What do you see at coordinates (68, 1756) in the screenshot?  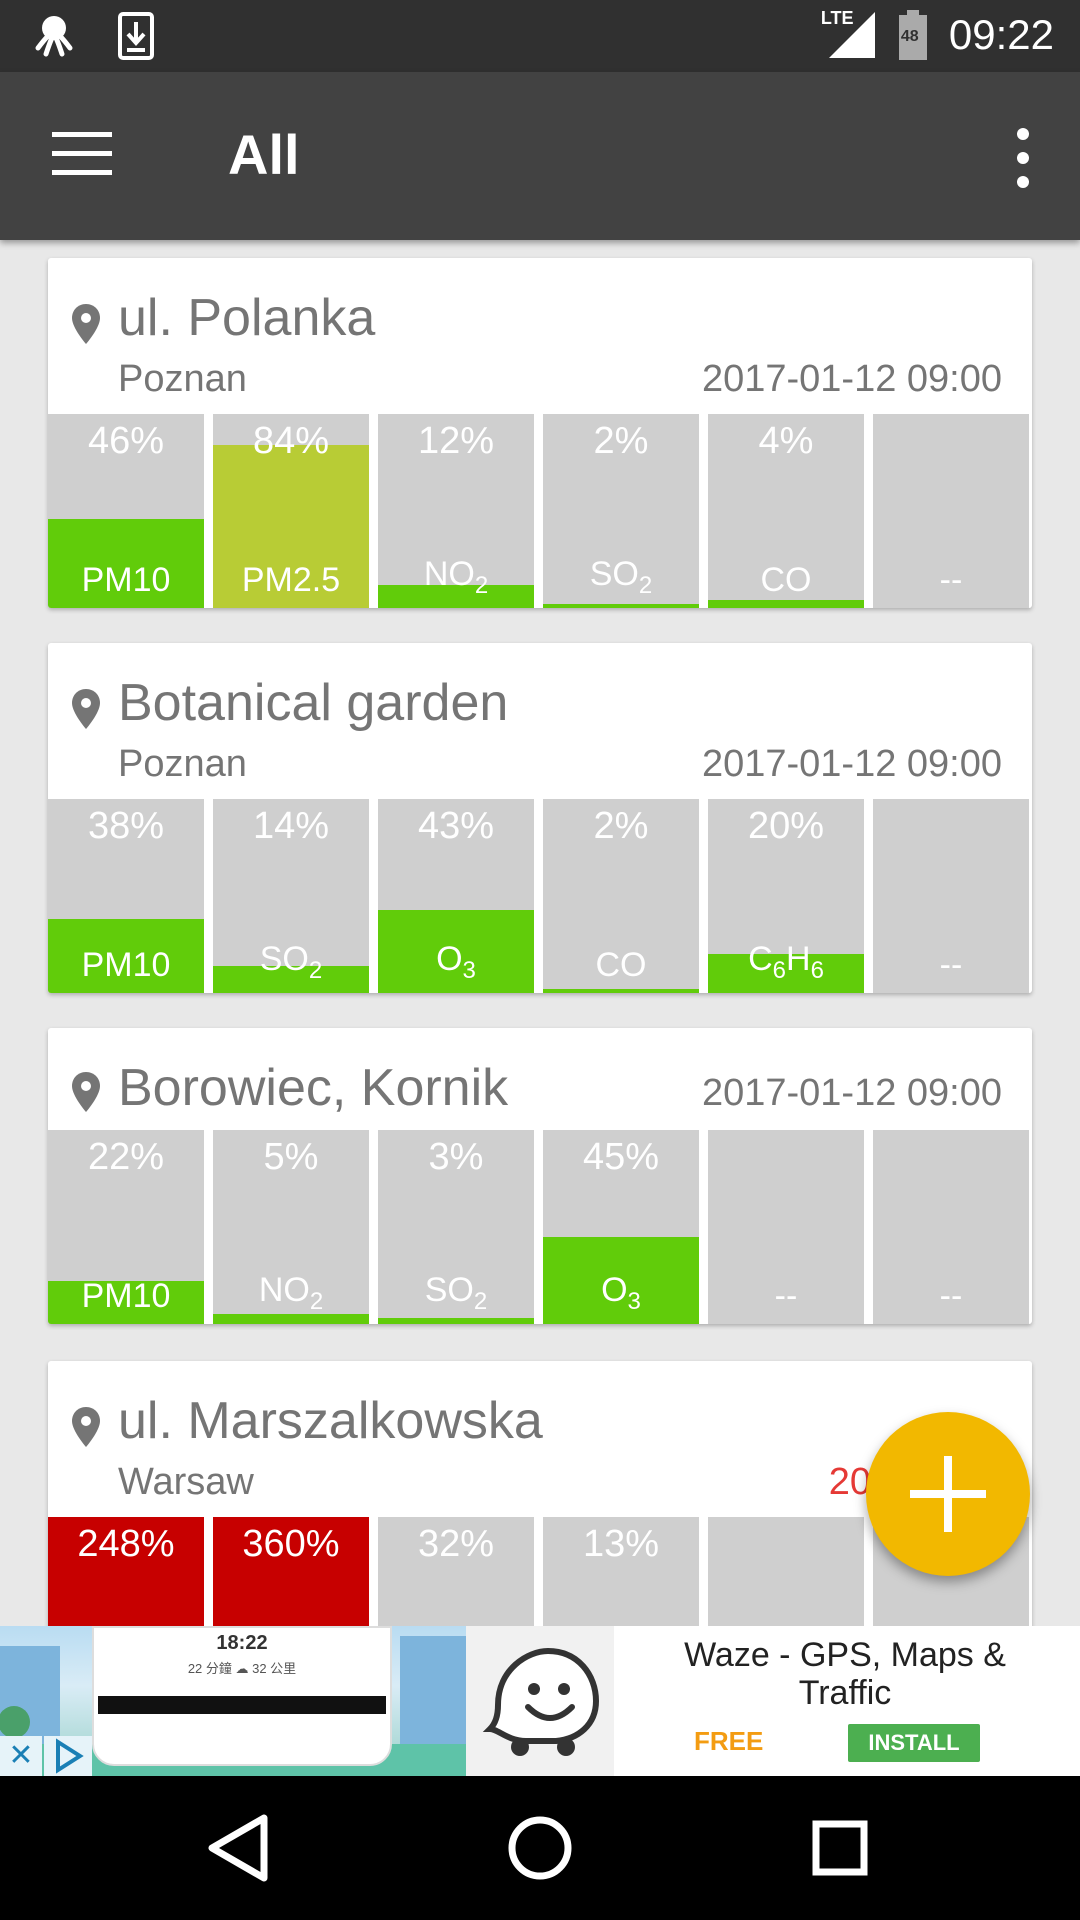 I see `ad-choices-icon` at bounding box center [68, 1756].